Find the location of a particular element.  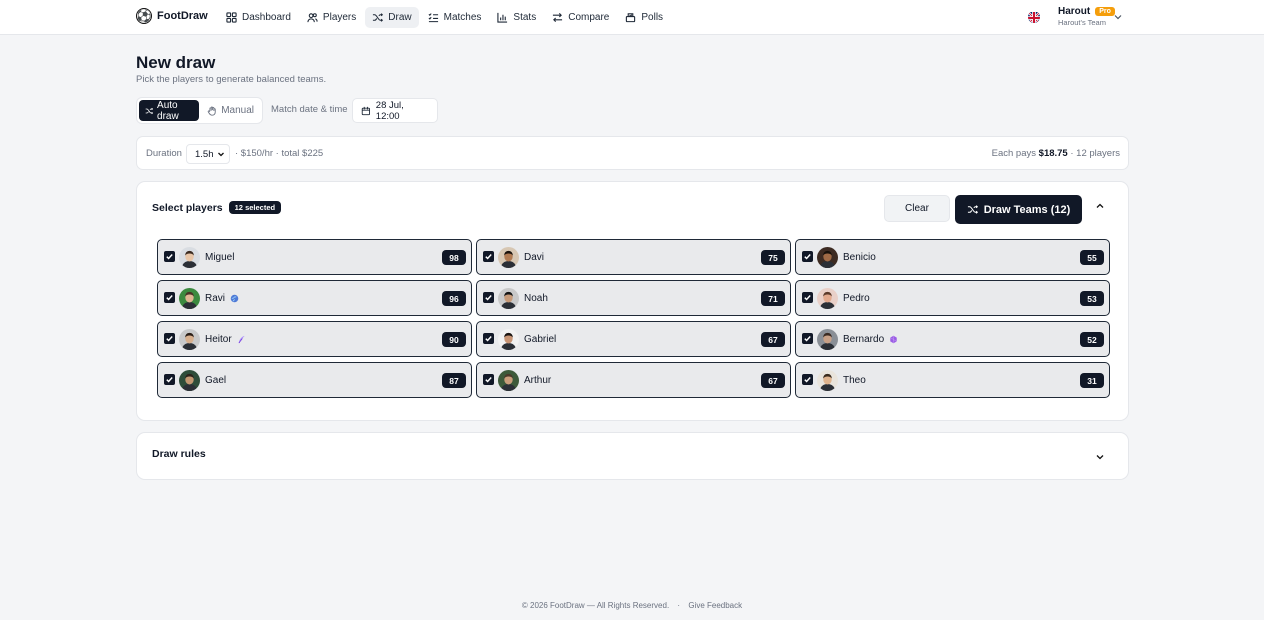

match-date-picker: 28 Jul, 12:00 is located at coordinates (395, 110).